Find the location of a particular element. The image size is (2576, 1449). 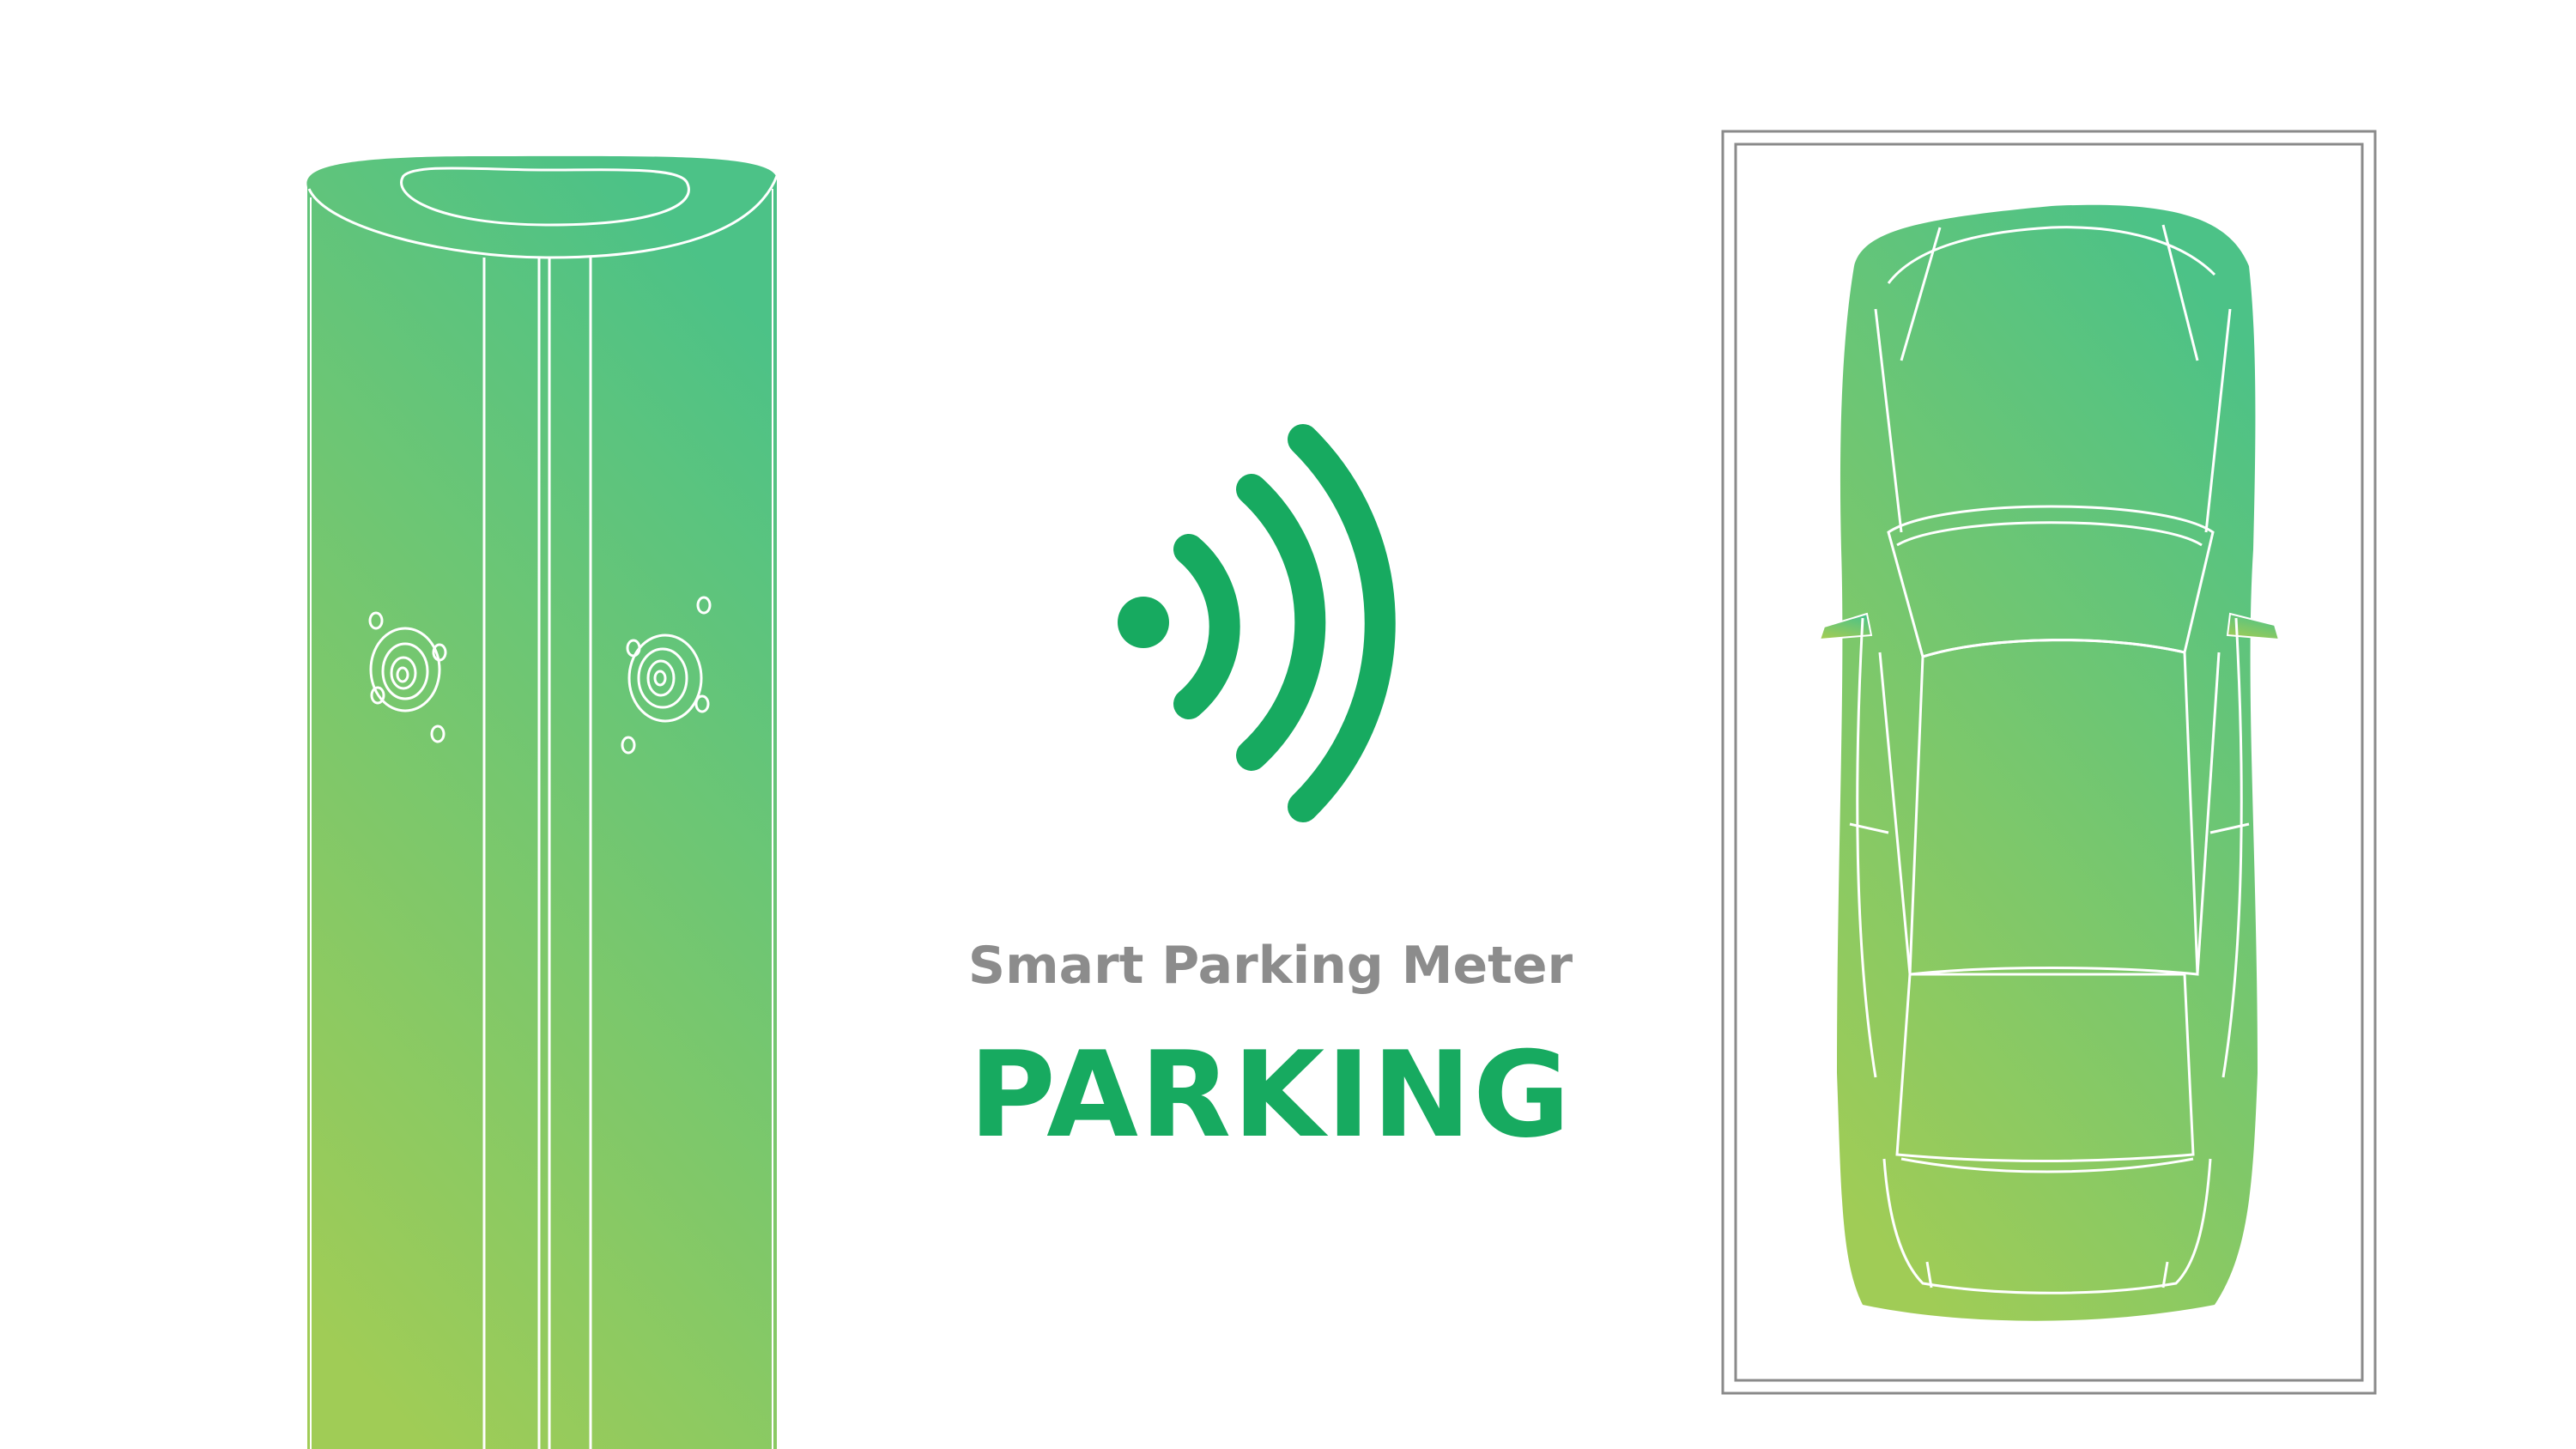

wireless-signal-icon is located at coordinates (1257, 623).